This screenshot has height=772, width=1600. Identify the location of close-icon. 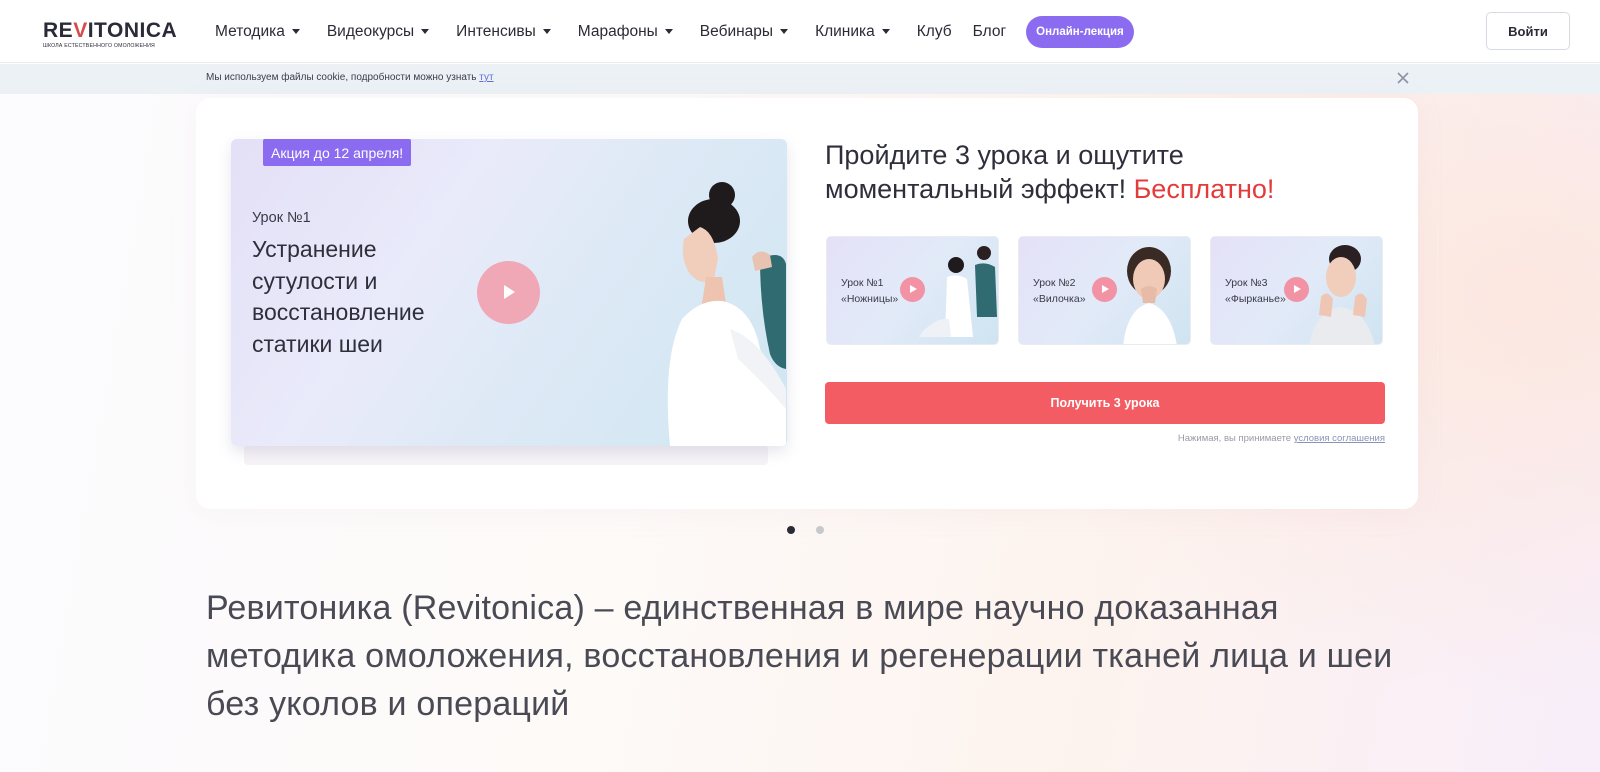
(1403, 78).